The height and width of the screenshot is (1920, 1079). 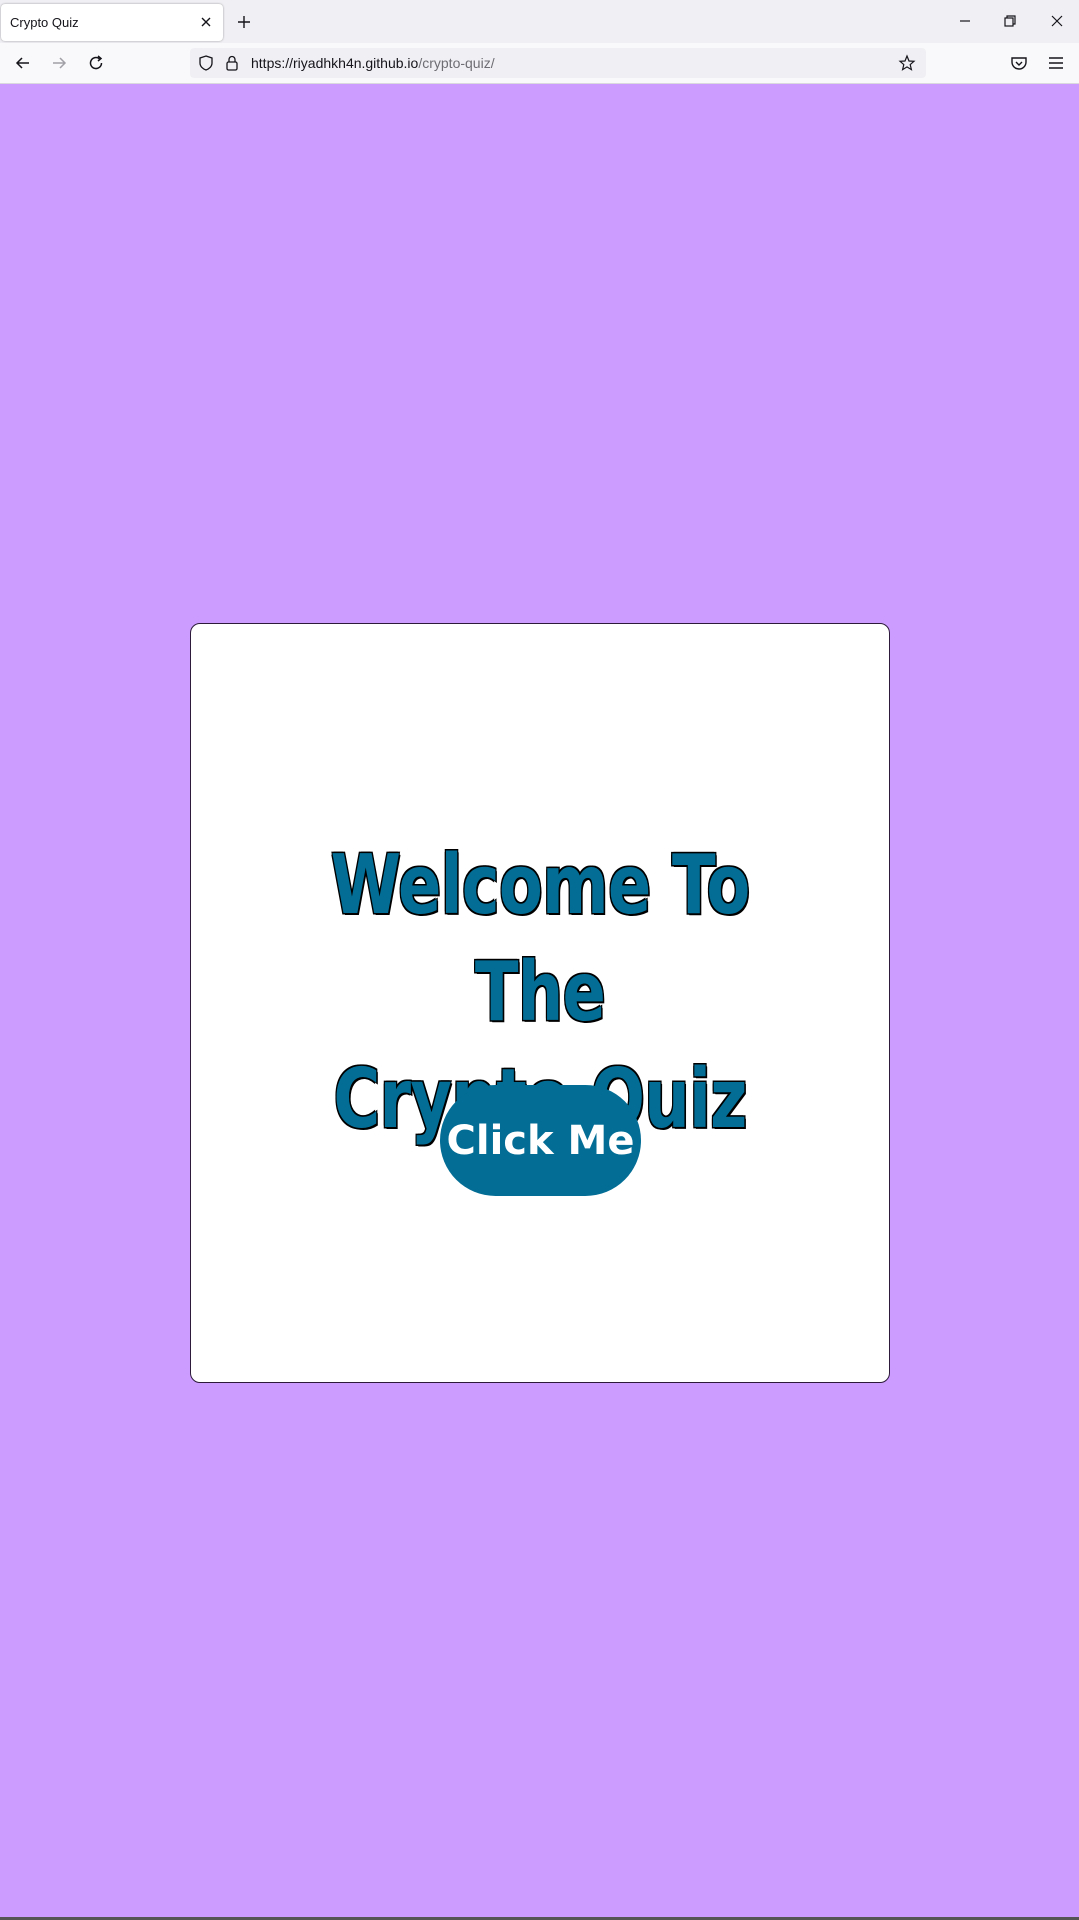 I want to click on plus-icon, so click(x=244, y=22).